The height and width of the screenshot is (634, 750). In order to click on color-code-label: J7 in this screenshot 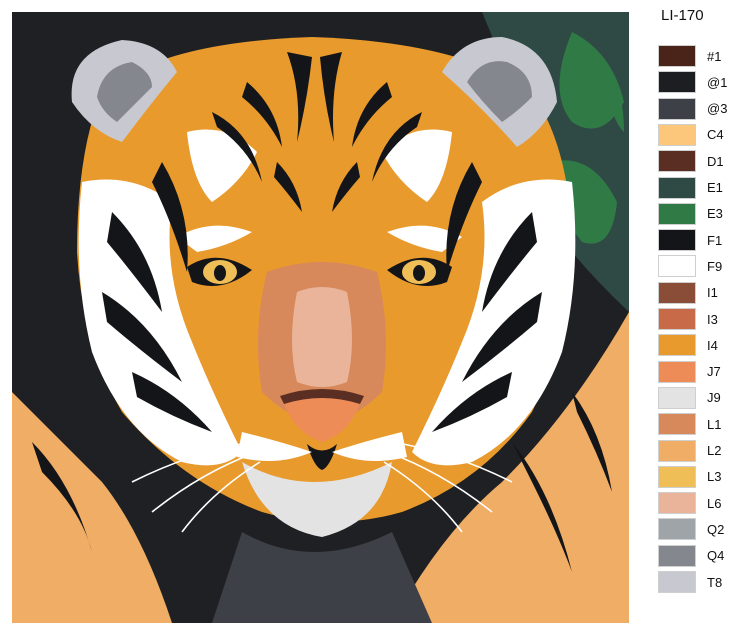, I will do `click(714, 372)`.